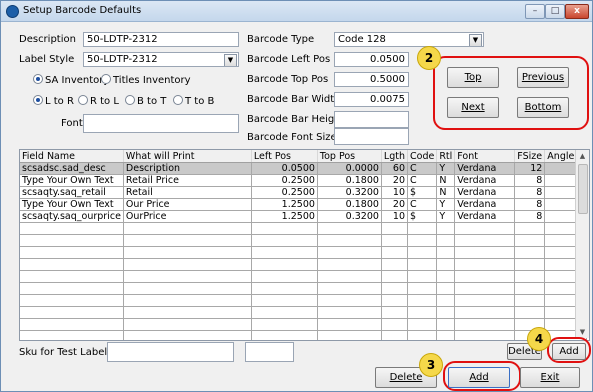 Image resolution: width=593 pixels, height=392 pixels. What do you see at coordinates (583, 189) in the screenshot?
I see `scroll-thumb` at bounding box center [583, 189].